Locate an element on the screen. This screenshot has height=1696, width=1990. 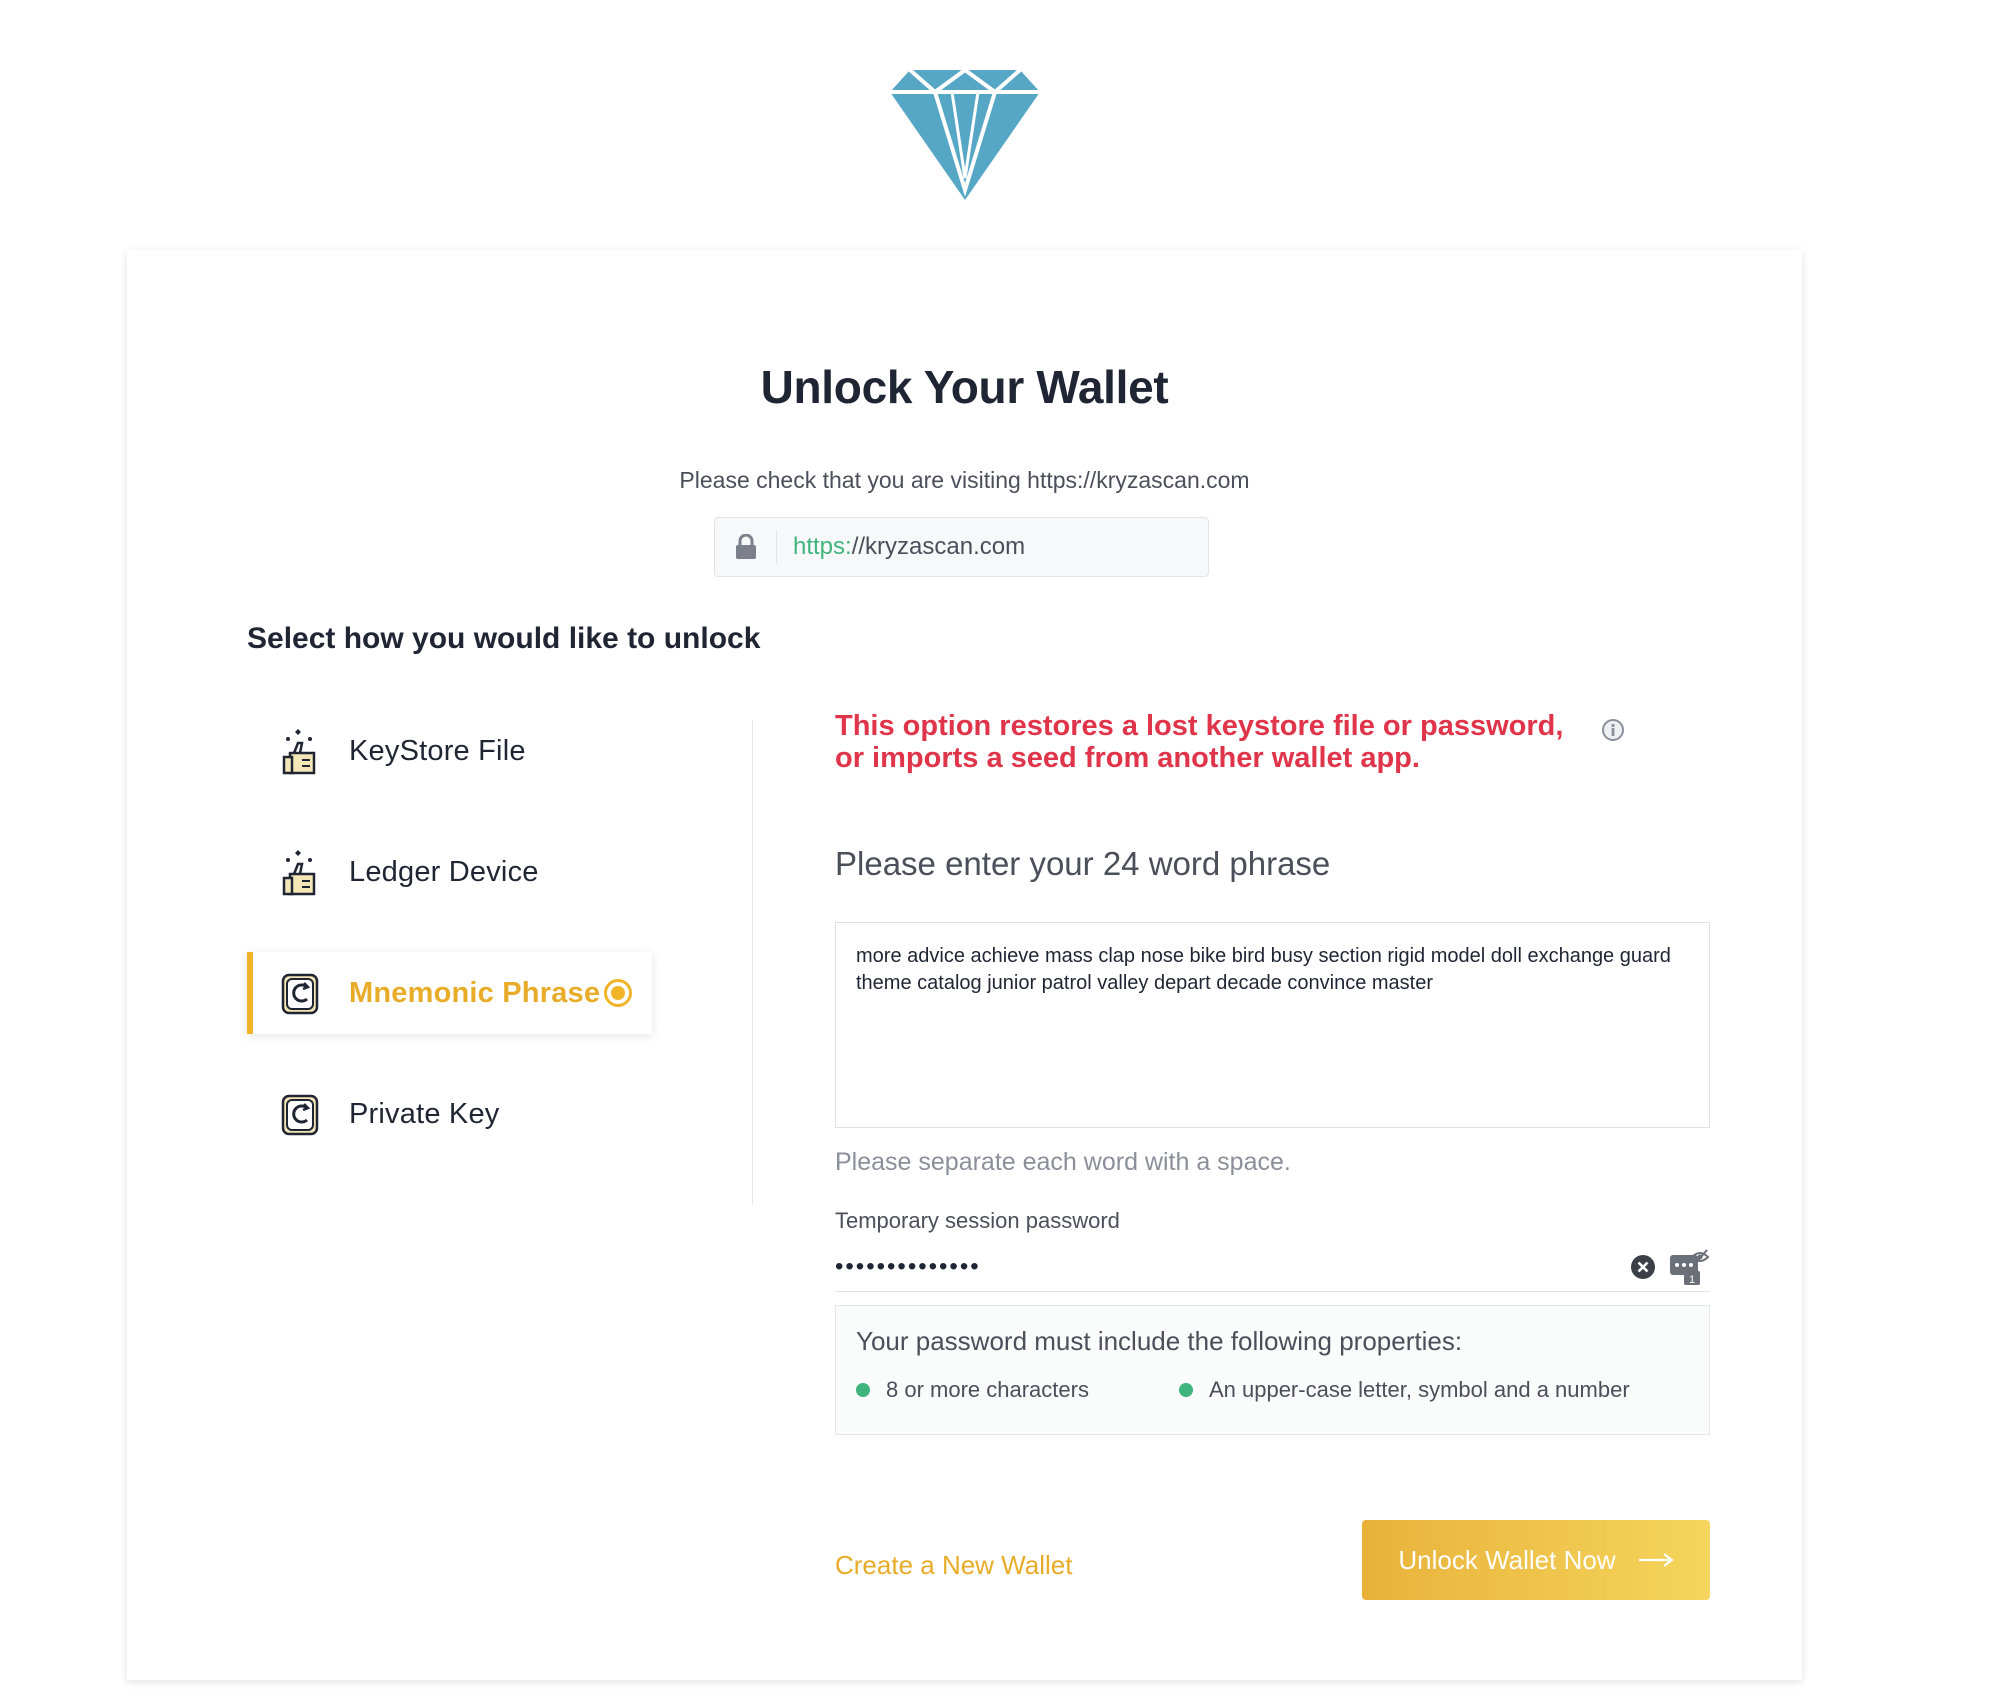
option-keystore-file: KeyStore File is located at coordinates (449, 751).